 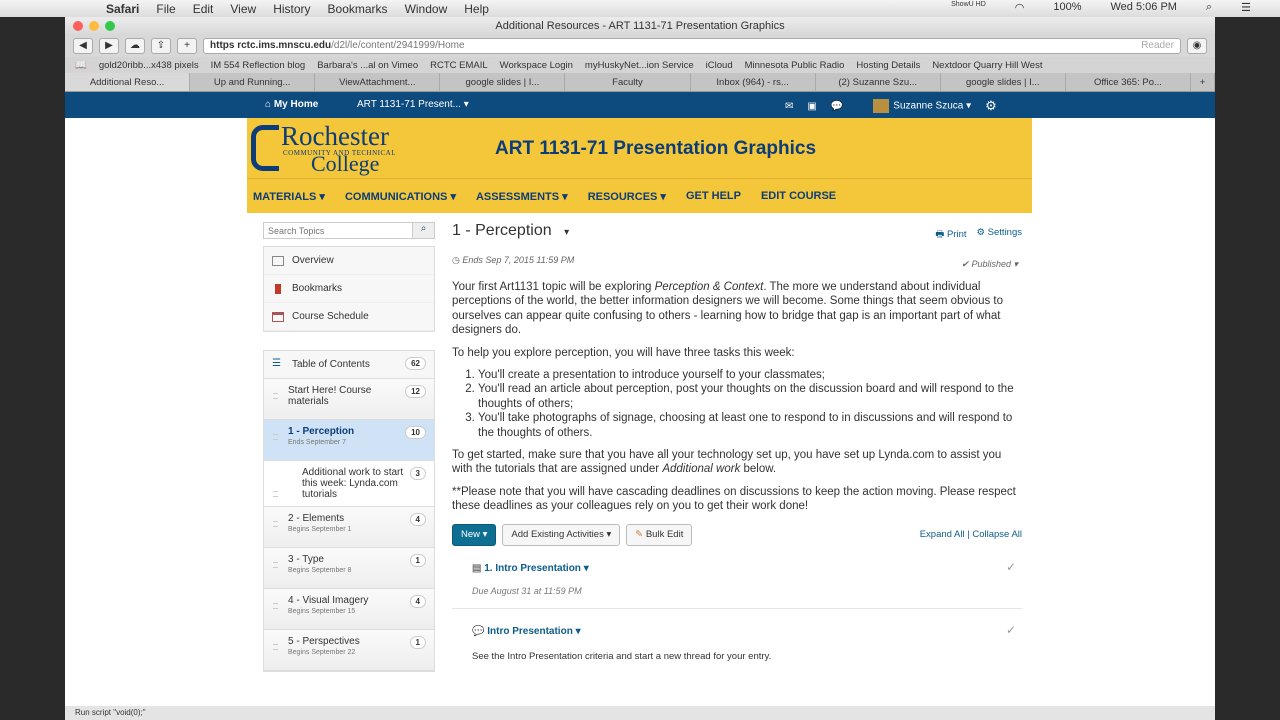 I want to click on bookmark-item: Minnesota Public Radio, so click(x=795, y=65).